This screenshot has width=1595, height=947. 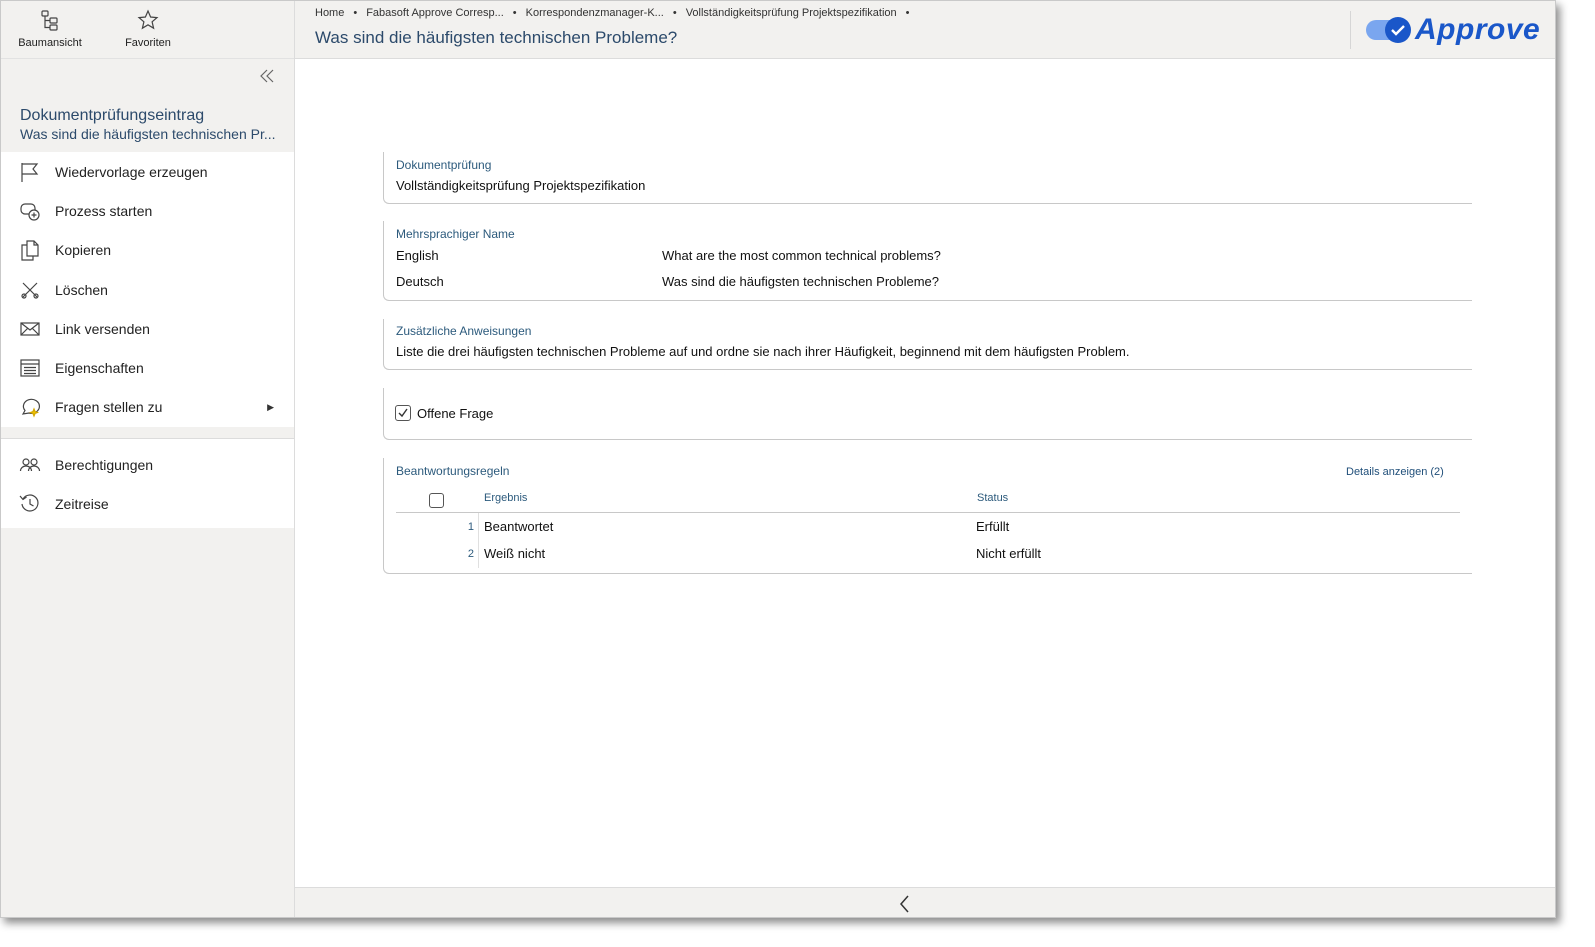 I want to click on delete-icon, so click(x=30, y=290).